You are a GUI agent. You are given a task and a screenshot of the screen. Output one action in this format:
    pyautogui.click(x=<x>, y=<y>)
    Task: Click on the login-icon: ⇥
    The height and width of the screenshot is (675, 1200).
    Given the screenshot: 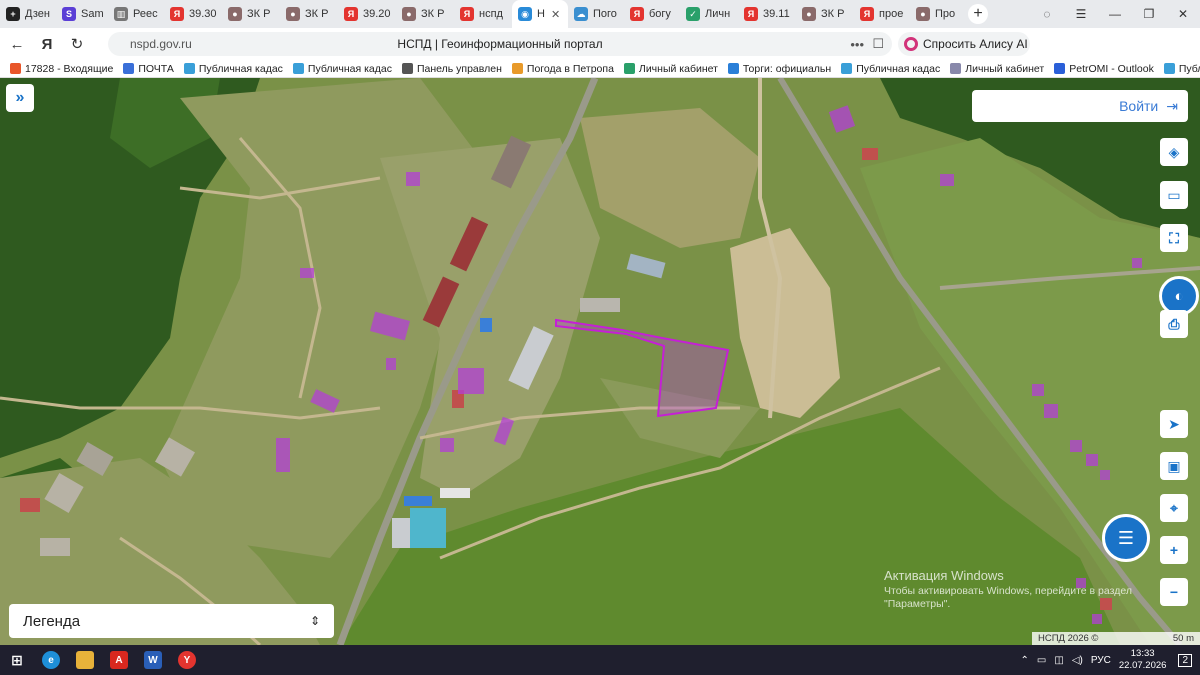 What is the action you would take?
    pyautogui.click(x=1172, y=105)
    